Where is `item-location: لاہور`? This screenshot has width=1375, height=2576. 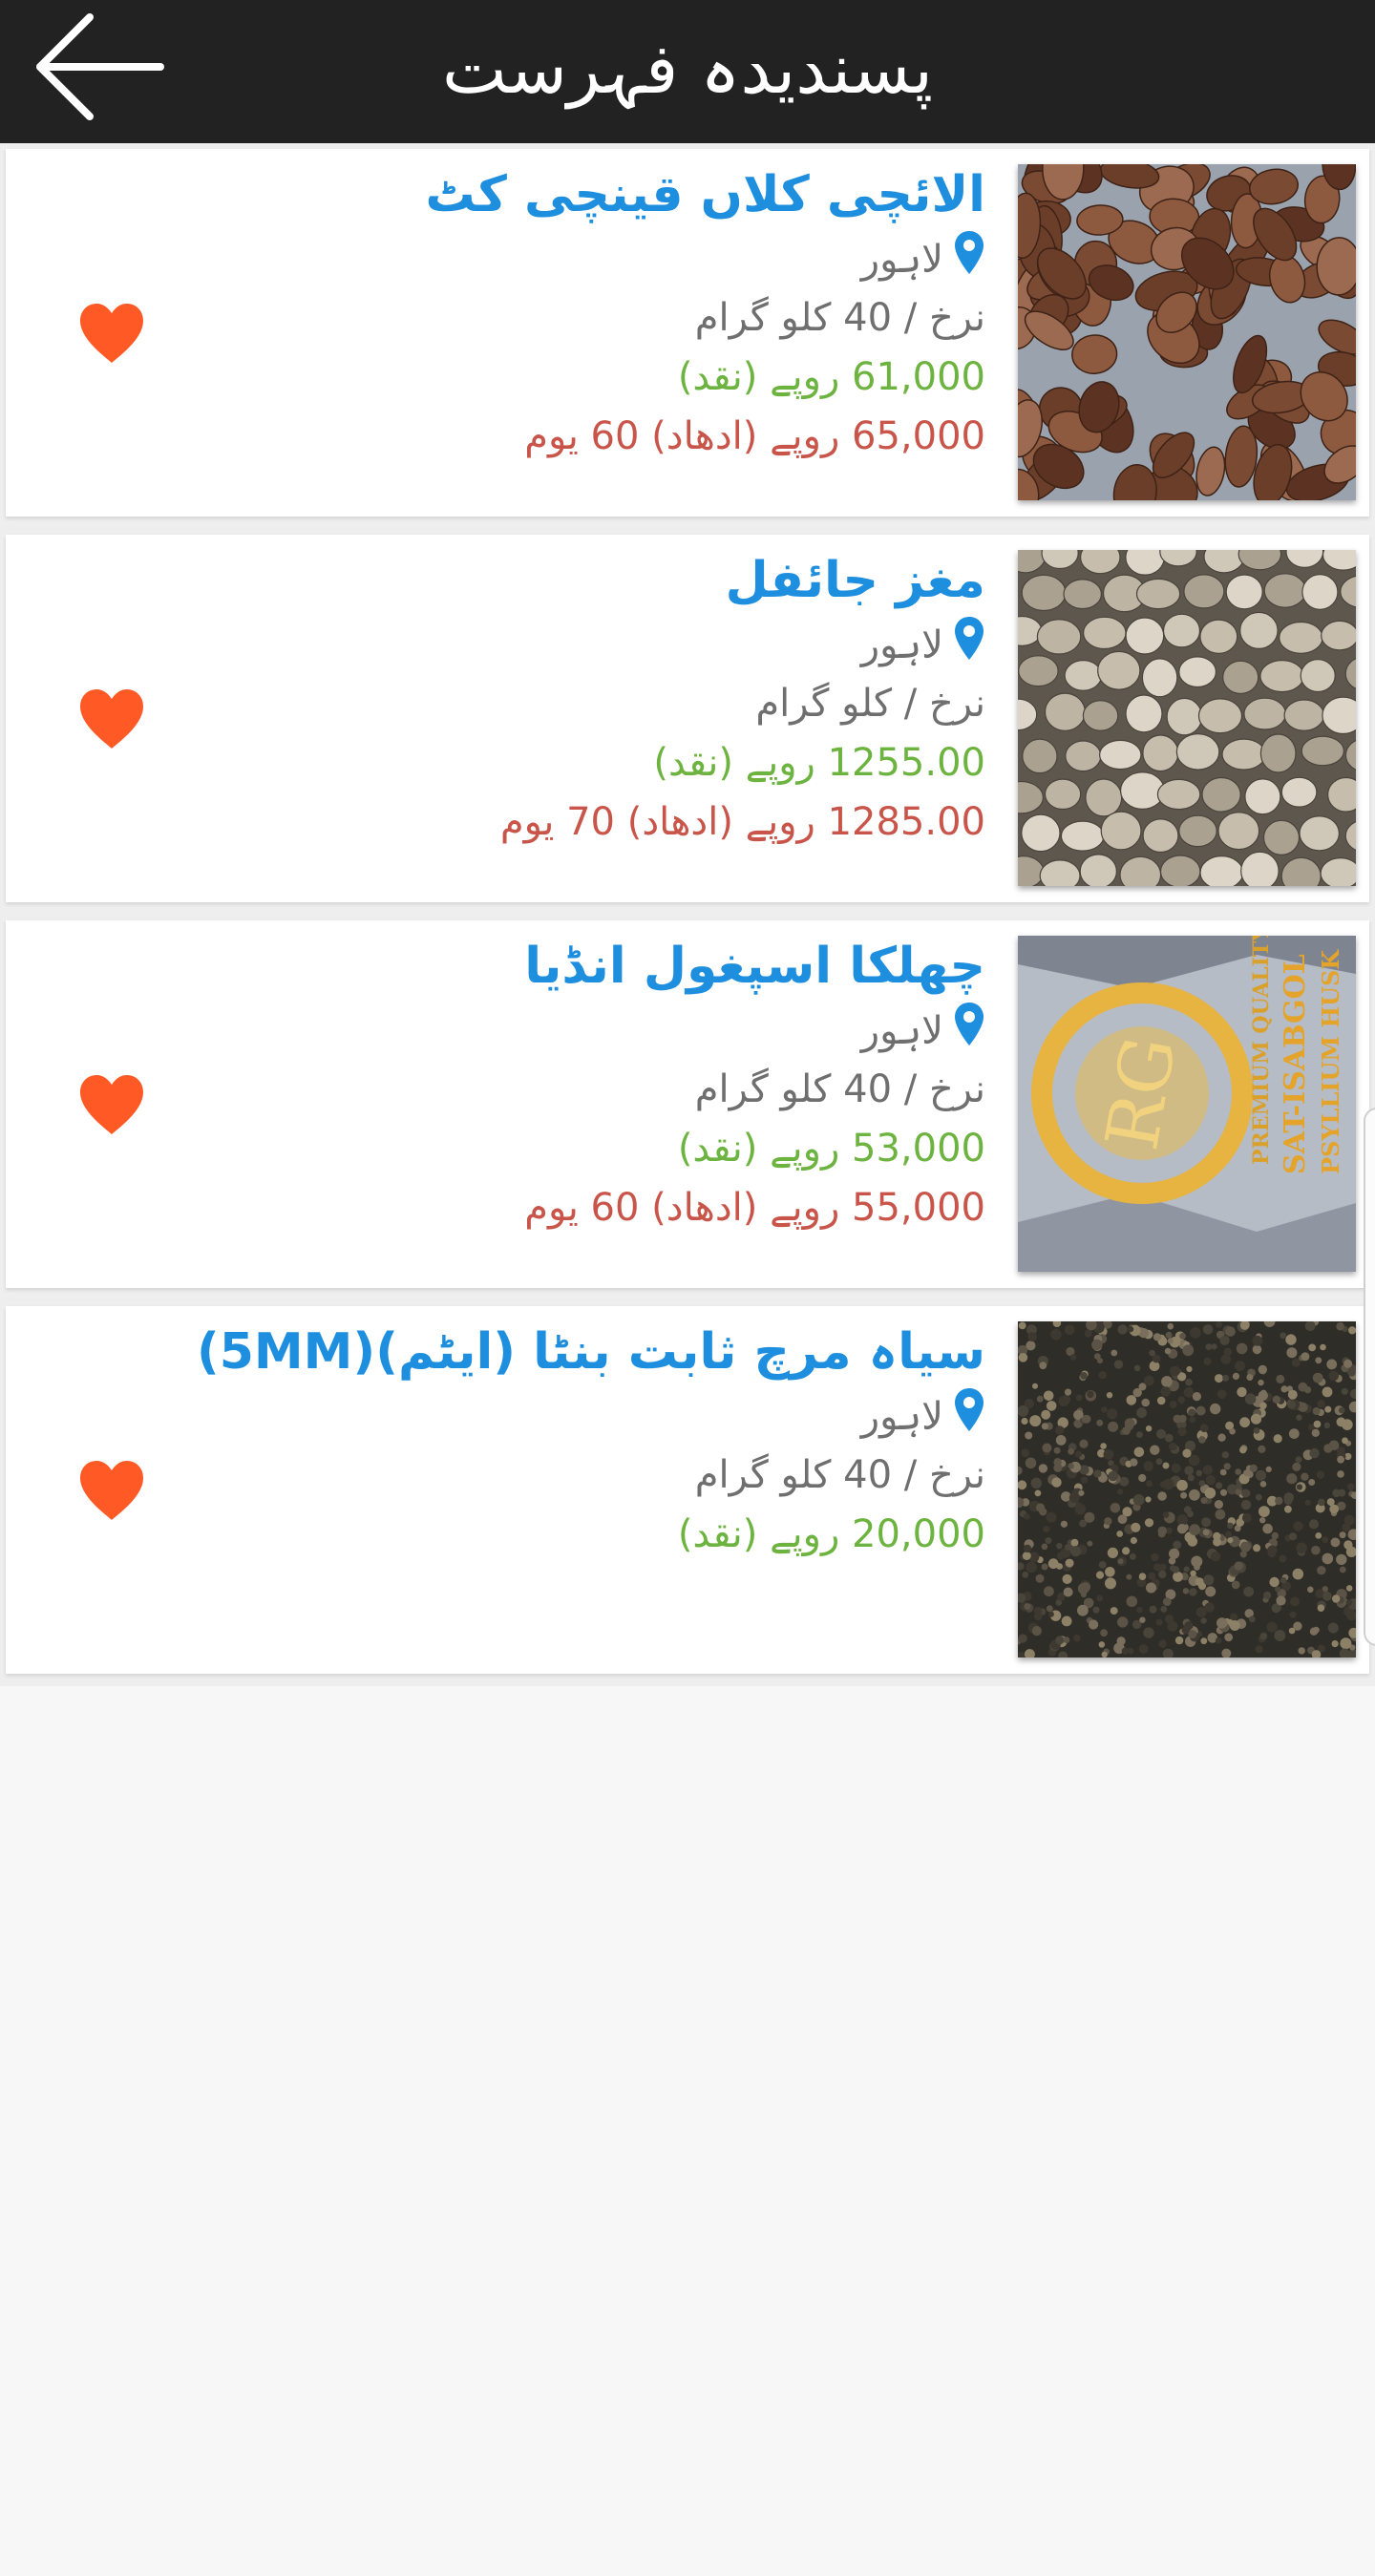 item-location: لاہور is located at coordinates (518, 258).